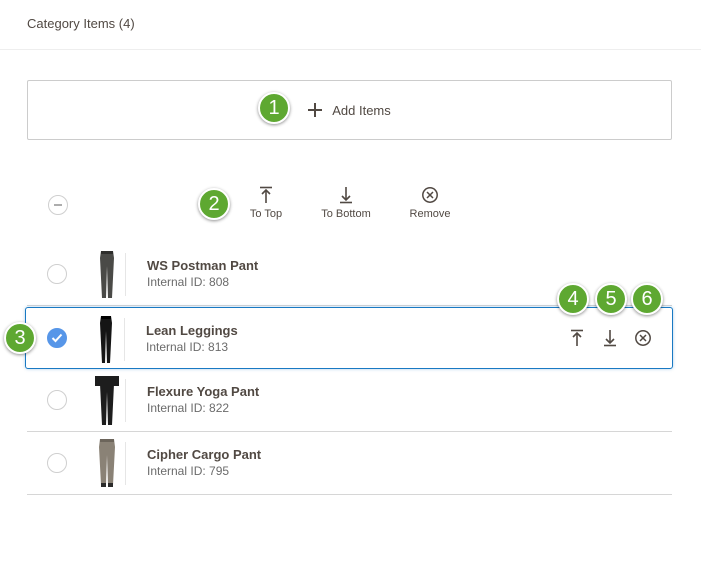 This screenshot has width=701, height=572. What do you see at coordinates (349, 338) in the screenshot?
I see `item-row-selected: Lean Leggings Internal ID: 813` at bounding box center [349, 338].